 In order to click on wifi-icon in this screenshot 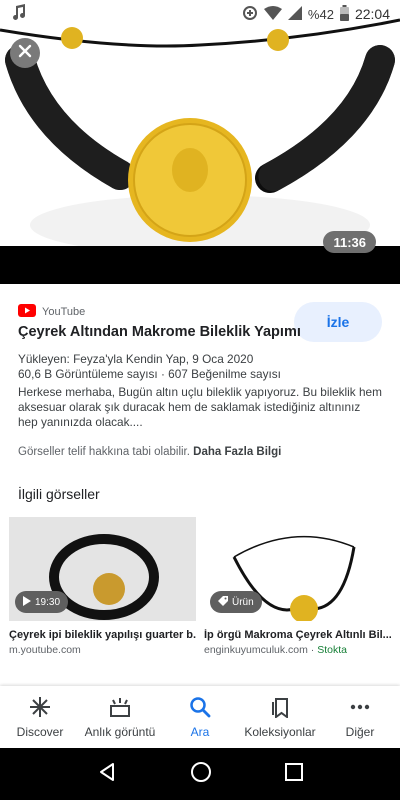, I will do `click(272, 14)`.